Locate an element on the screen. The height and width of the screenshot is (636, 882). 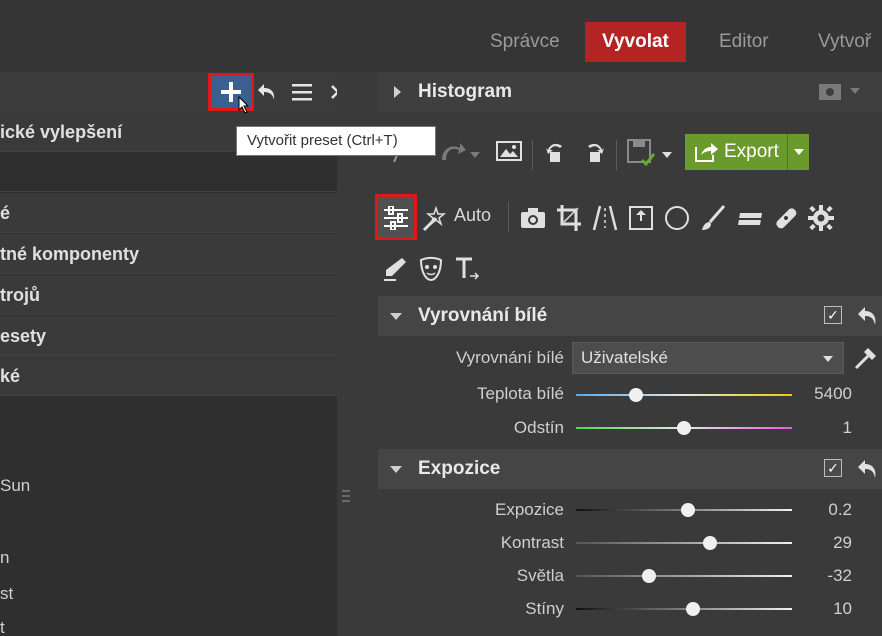
tab-spravce: Správce is located at coordinates (525, 42).